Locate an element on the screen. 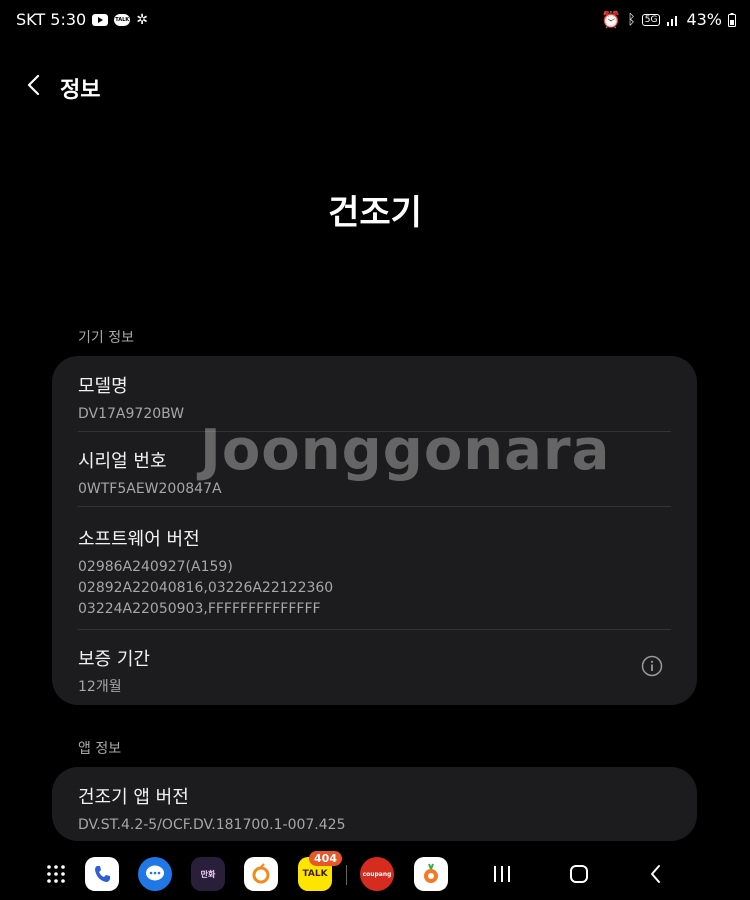 Image resolution: width=750 pixels, height=900 pixels. software-line: 03224A22050903,FFFFFFFFFFFFFF is located at coordinates (199, 609).